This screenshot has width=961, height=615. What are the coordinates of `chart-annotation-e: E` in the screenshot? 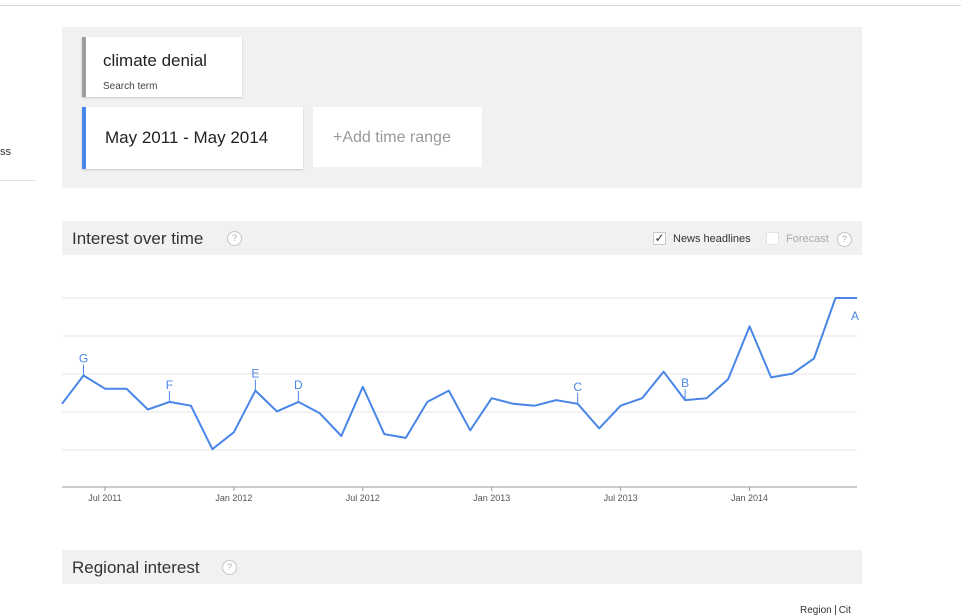 It's located at (255, 379).